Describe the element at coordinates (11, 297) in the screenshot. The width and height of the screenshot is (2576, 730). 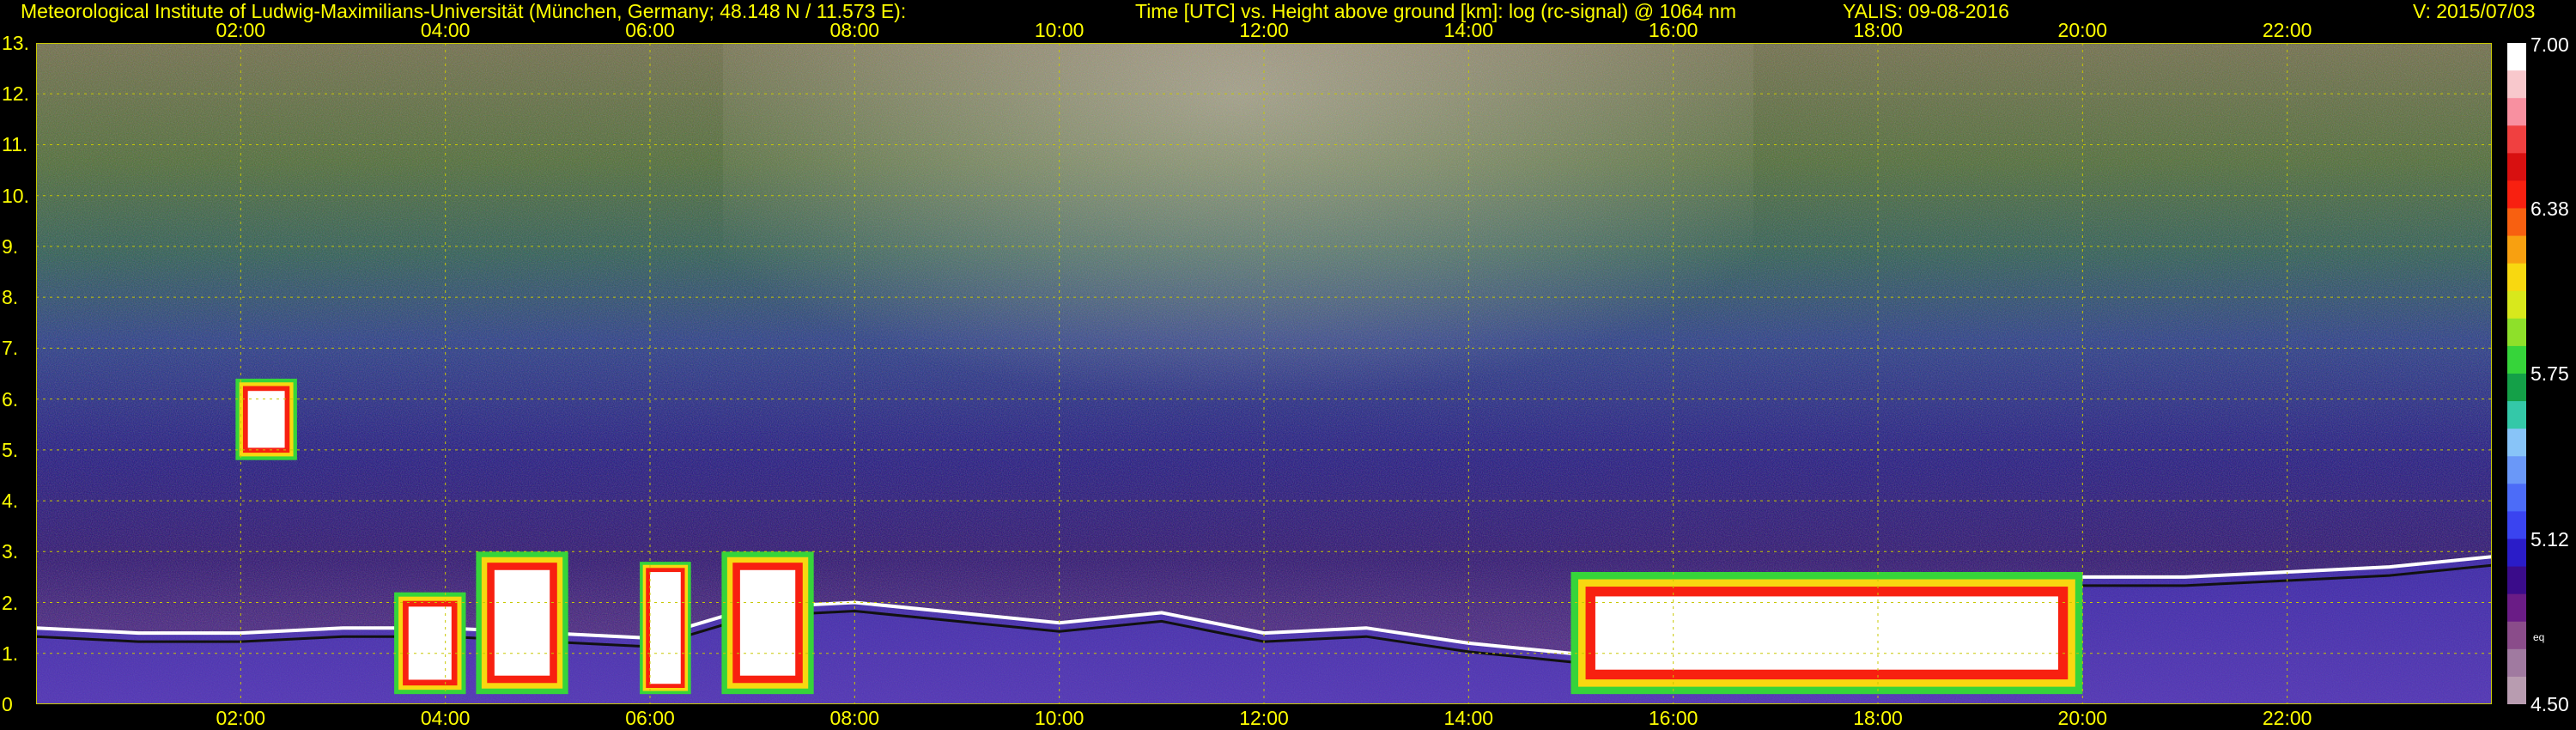
I see `y-tick-label: 8.` at that location.